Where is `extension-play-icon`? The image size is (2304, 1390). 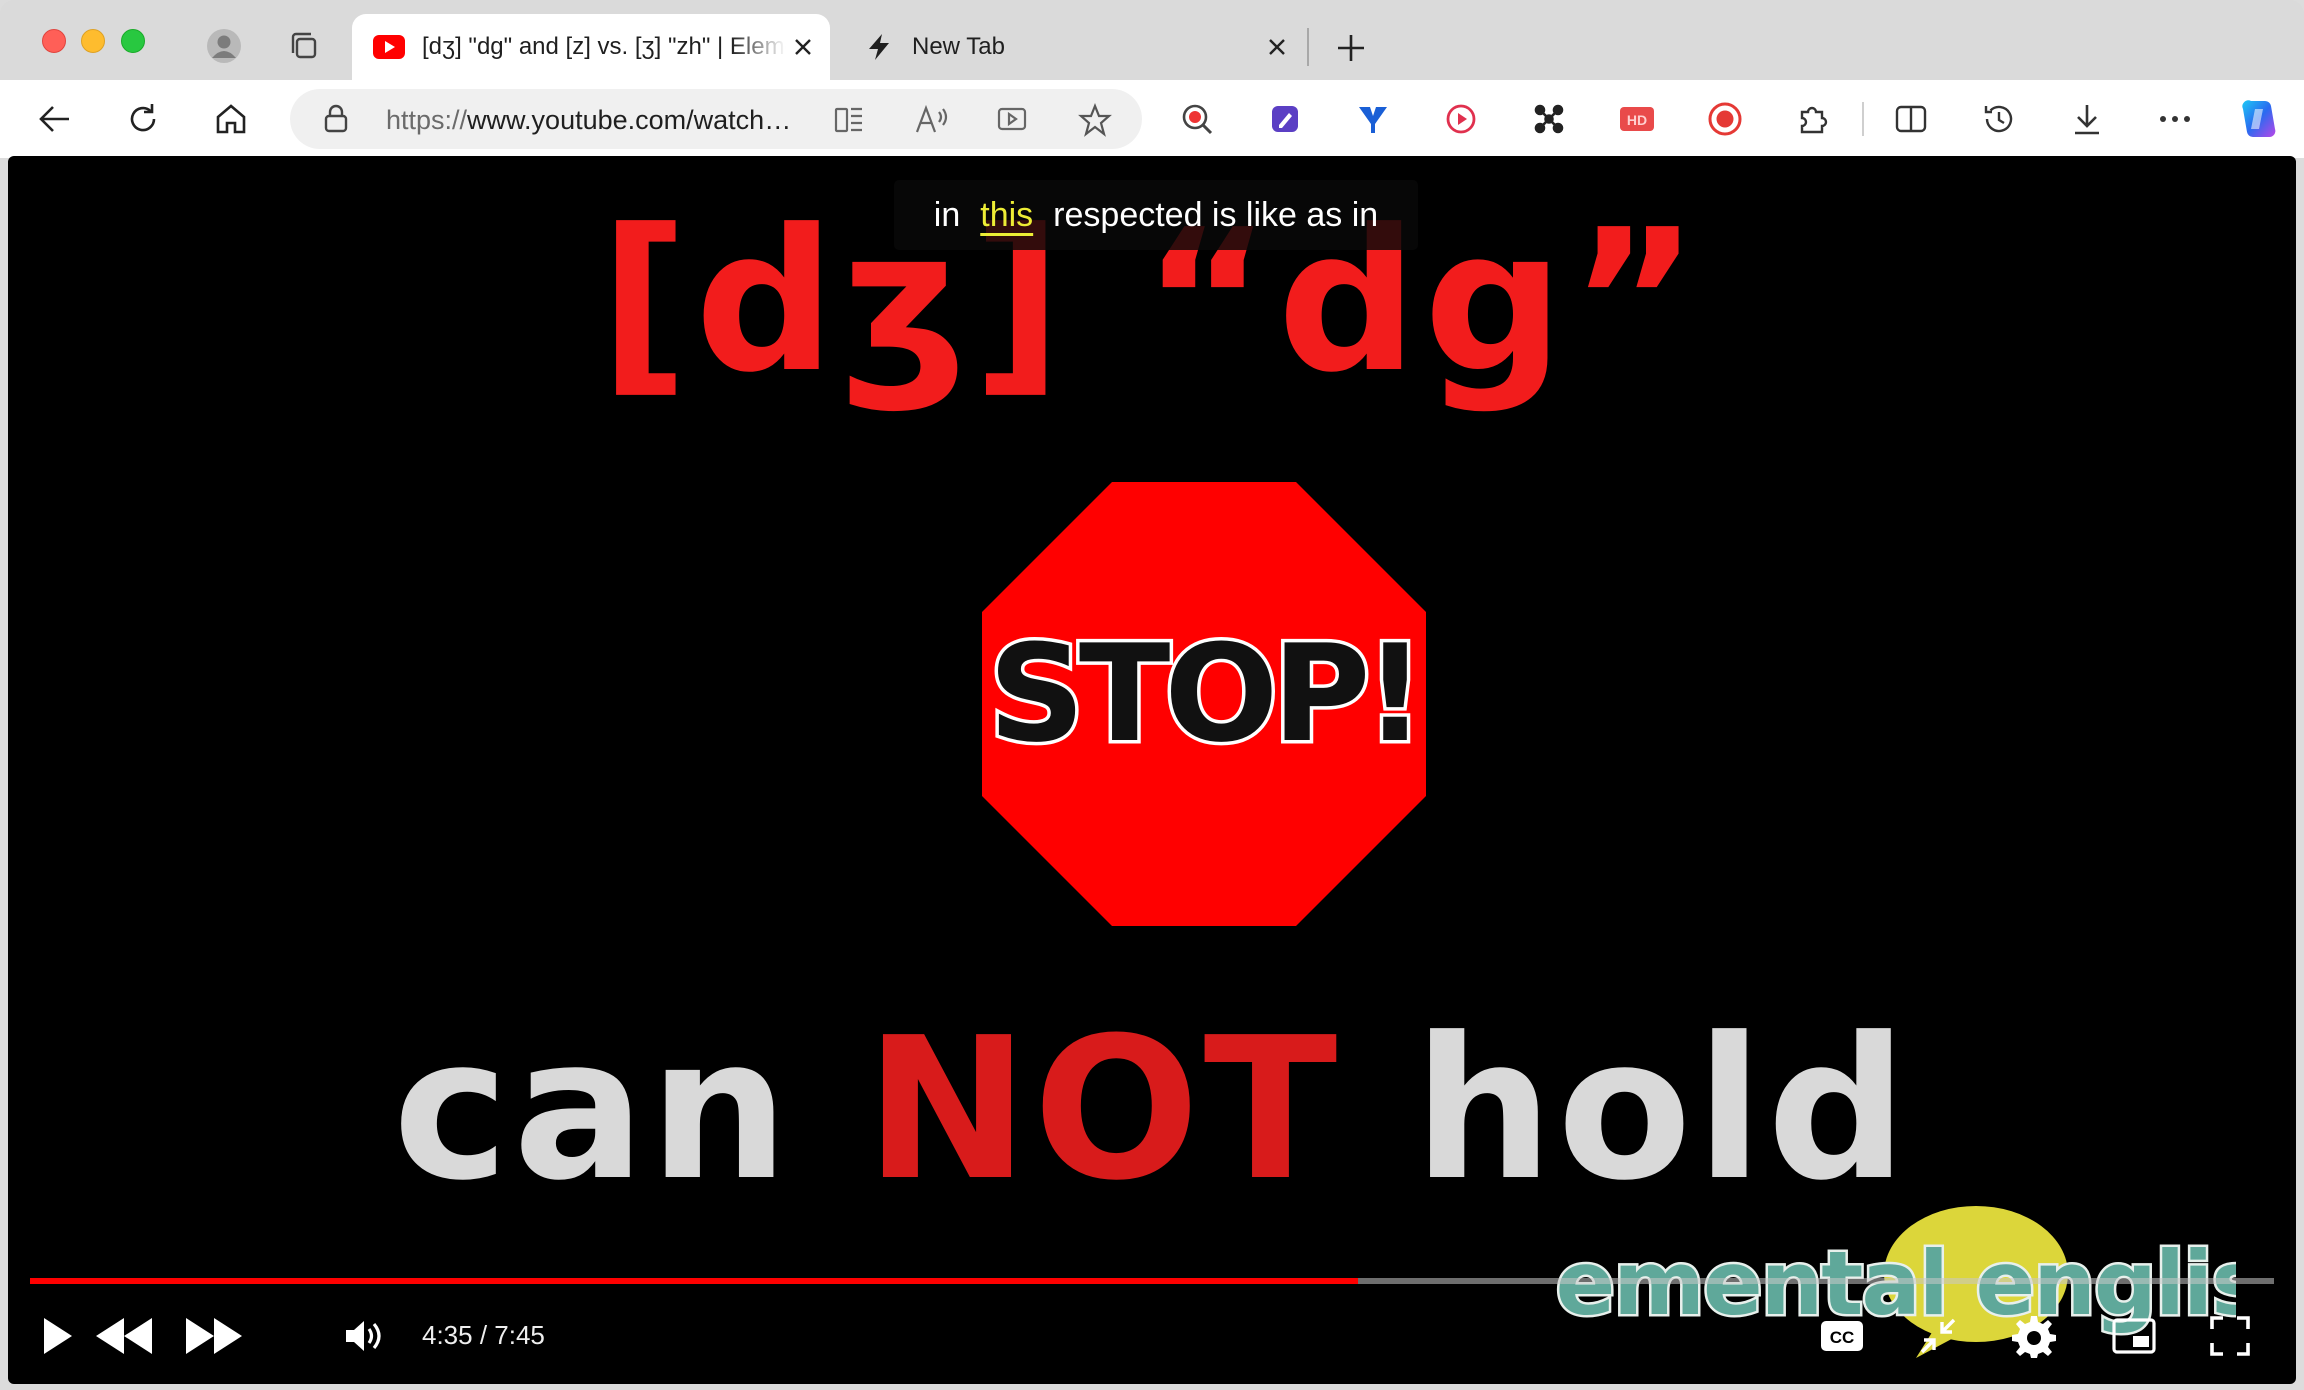 extension-play-icon is located at coordinates (1461, 119).